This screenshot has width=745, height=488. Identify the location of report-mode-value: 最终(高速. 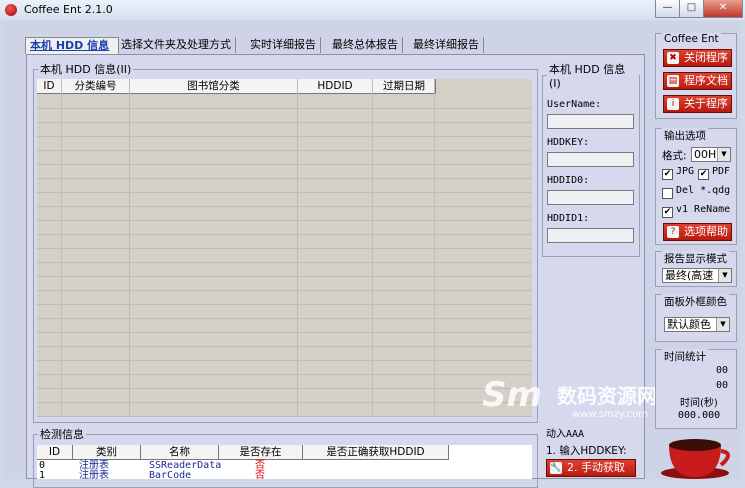
(689, 275).